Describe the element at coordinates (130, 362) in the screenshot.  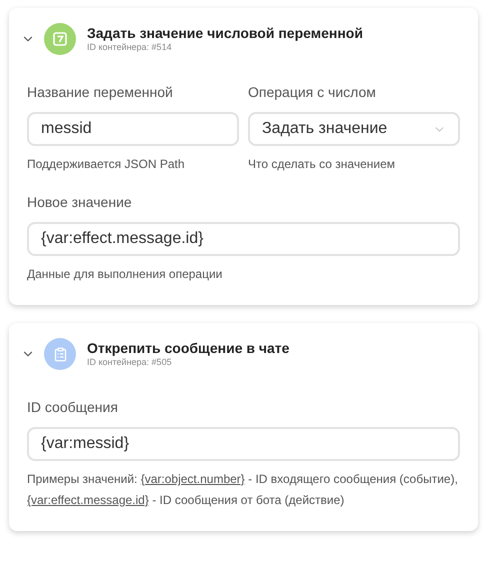
I see `container-id: ID контейнера: #505` at that location.